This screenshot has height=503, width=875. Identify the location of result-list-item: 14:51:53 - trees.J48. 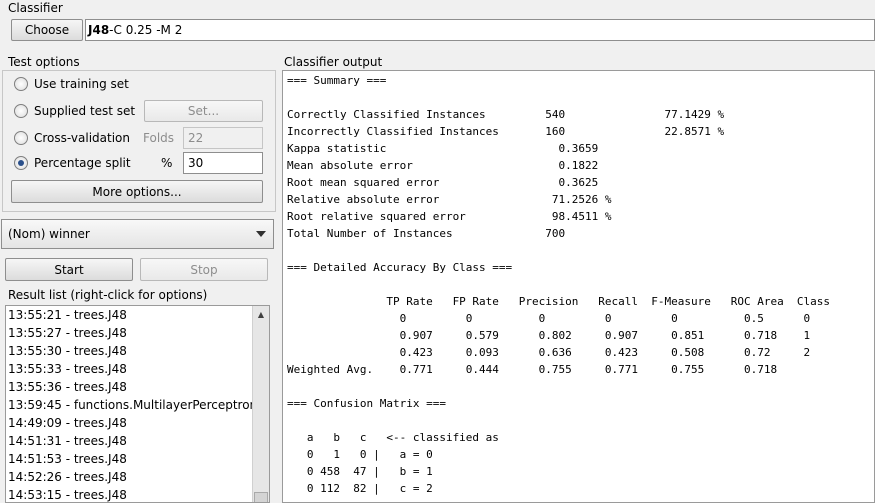
(137, 459).